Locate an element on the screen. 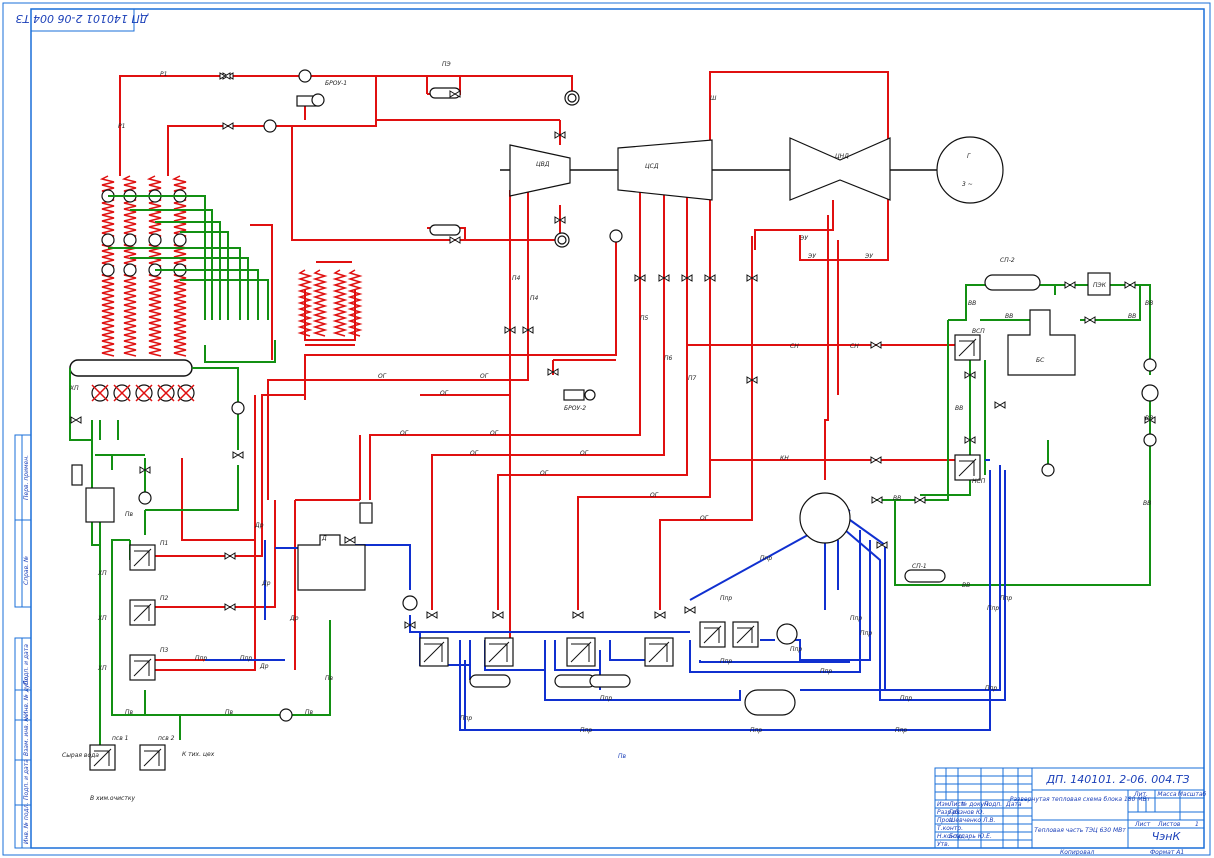 The height and width of the screenshot is (858, 1214). generator is located at coordinates (970, 170).